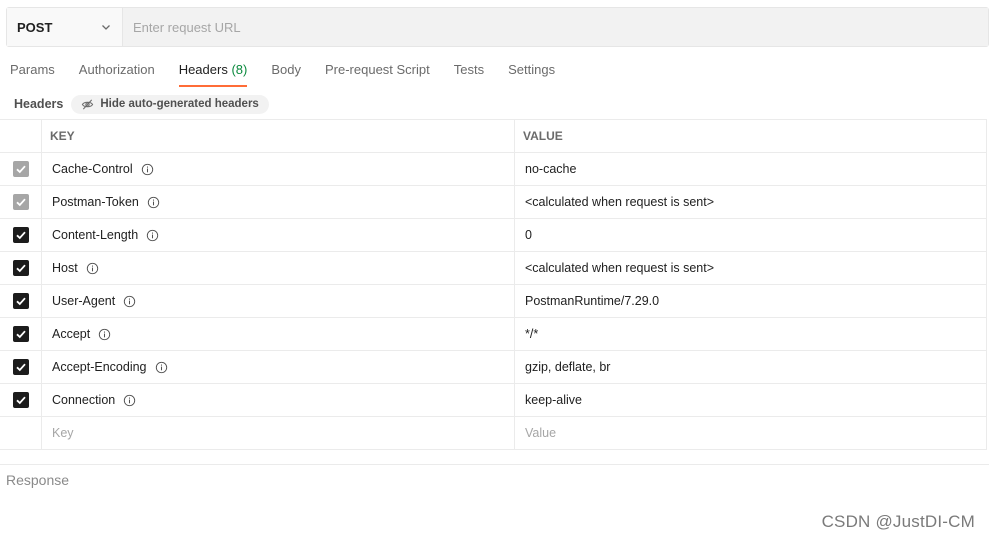  What do you see at coordinates (528, 235) in the screenshot?
I see `header-value: 0` at bounding box center [528, 235].